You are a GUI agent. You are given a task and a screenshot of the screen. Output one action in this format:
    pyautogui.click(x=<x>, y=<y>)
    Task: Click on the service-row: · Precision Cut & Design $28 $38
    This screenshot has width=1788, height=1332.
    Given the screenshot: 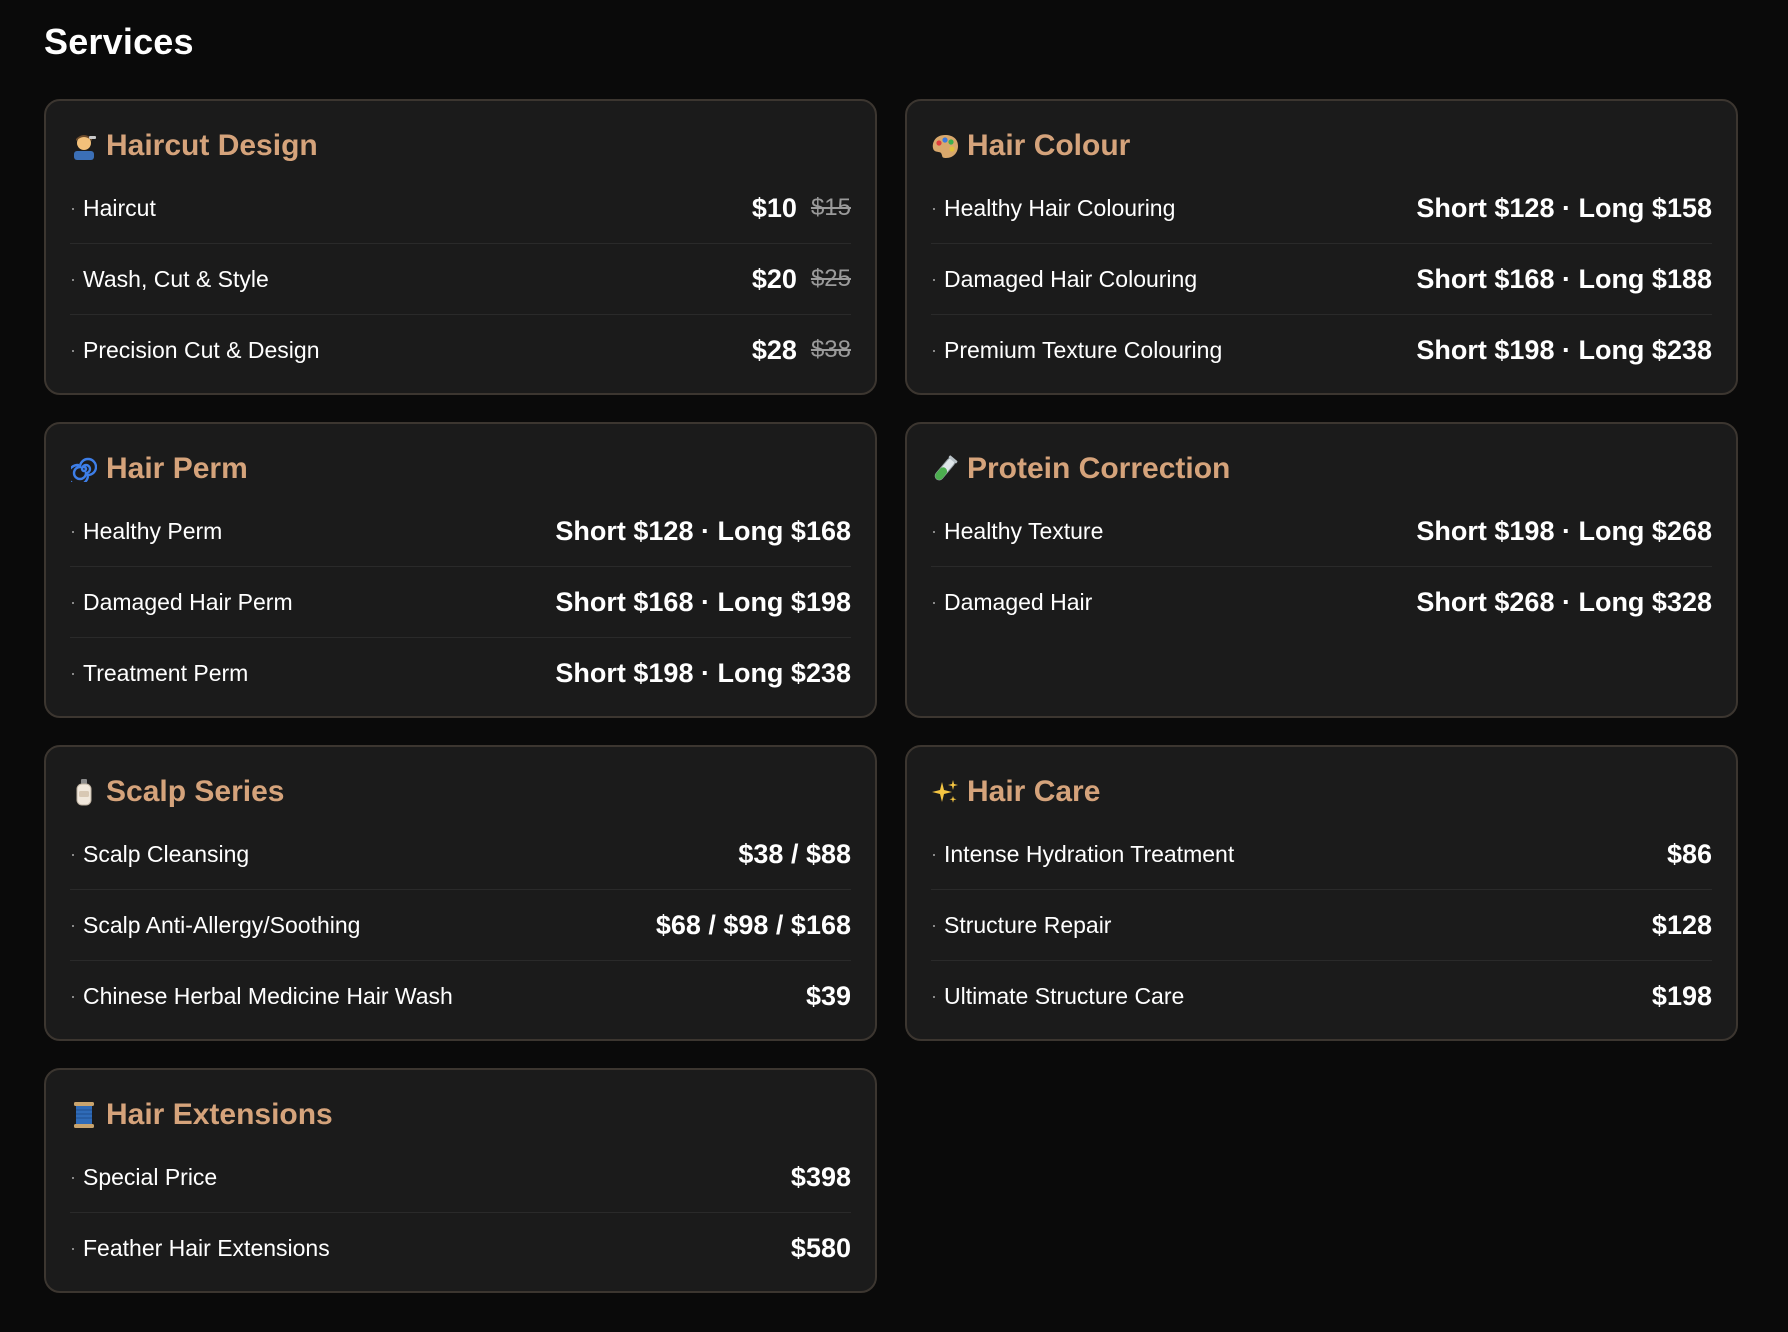 What is the action you would take?
    pyautogui.click(x=460, y=350)
    